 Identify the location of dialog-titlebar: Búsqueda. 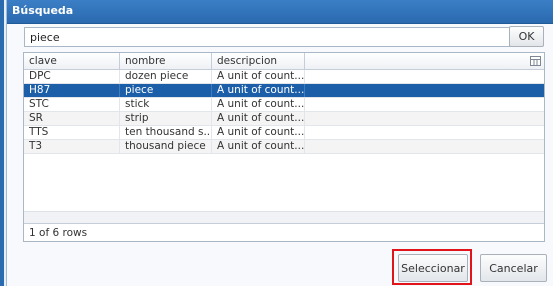
(280, 12).